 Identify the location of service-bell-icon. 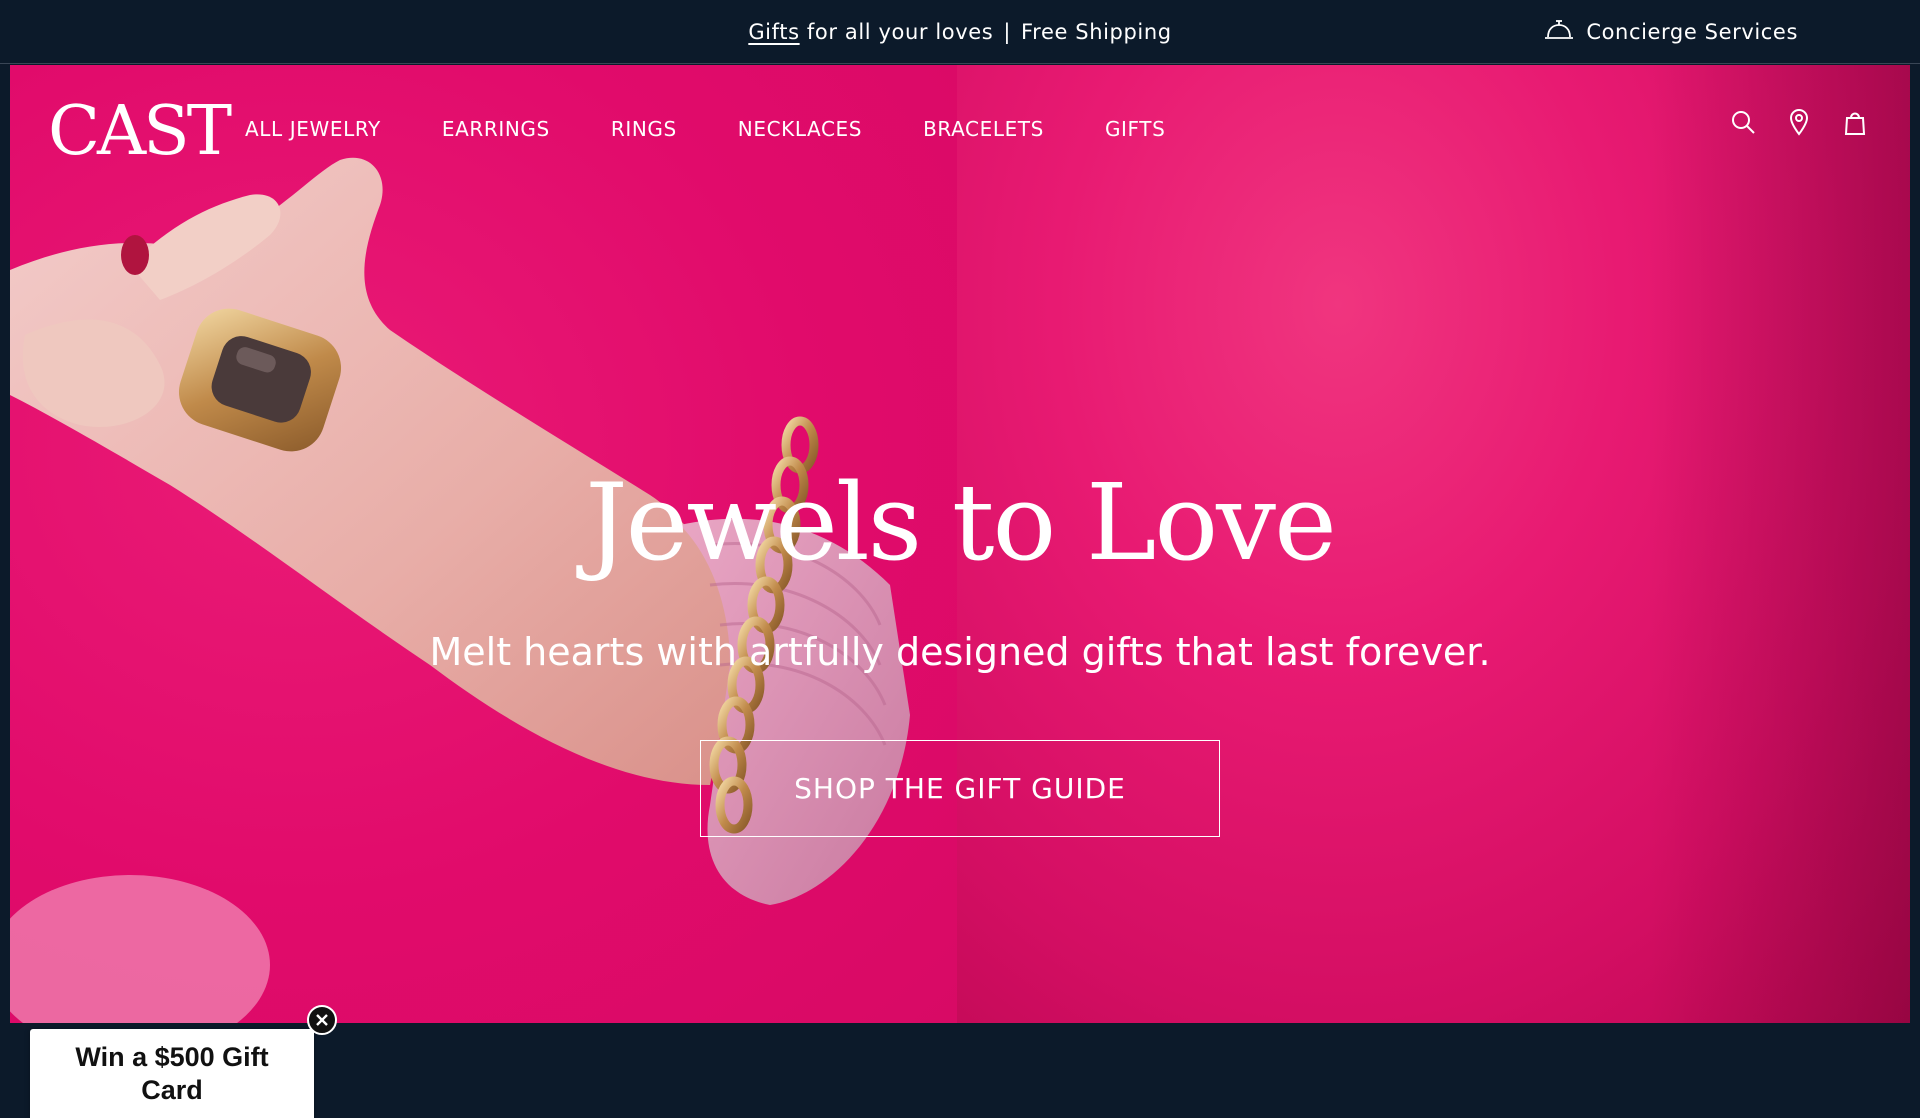
(1559, 32).